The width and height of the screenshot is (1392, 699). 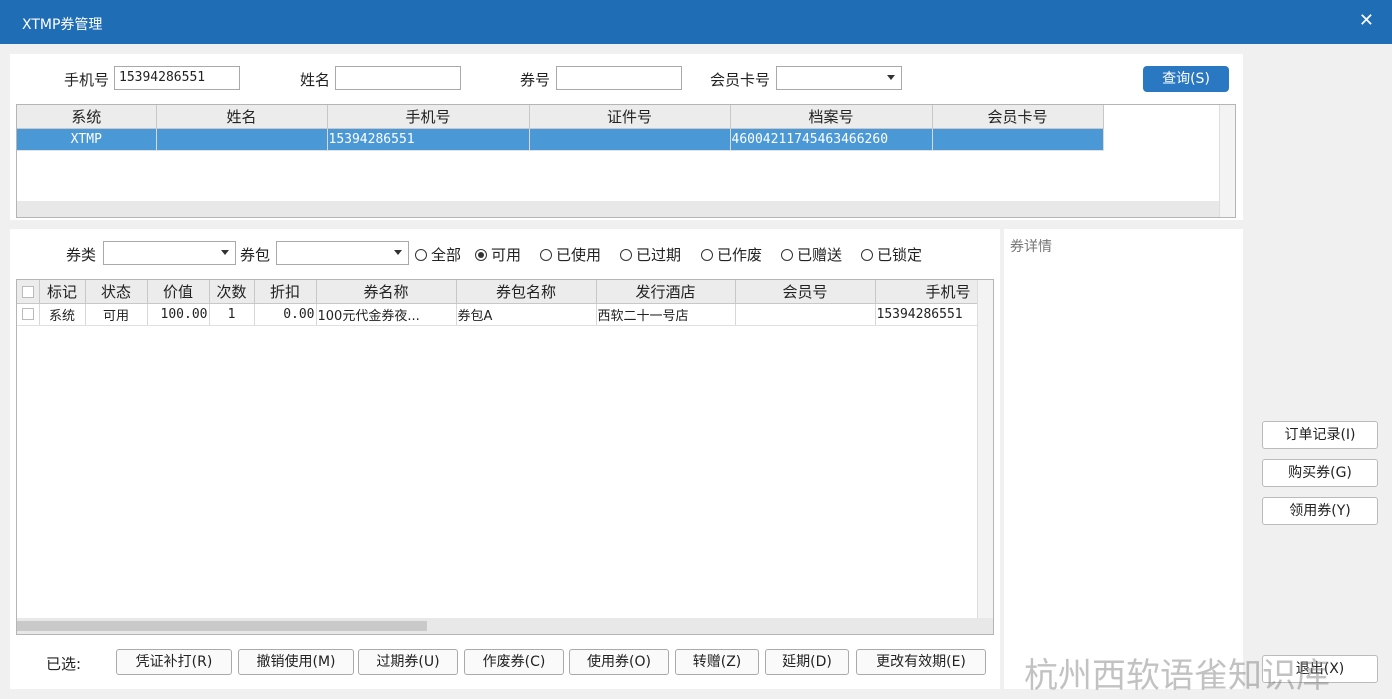 What do you see at coordinates (1123, 459) in the screenshot?
I see `detail-panel: 券详情` at bounding box center [1123, 459].